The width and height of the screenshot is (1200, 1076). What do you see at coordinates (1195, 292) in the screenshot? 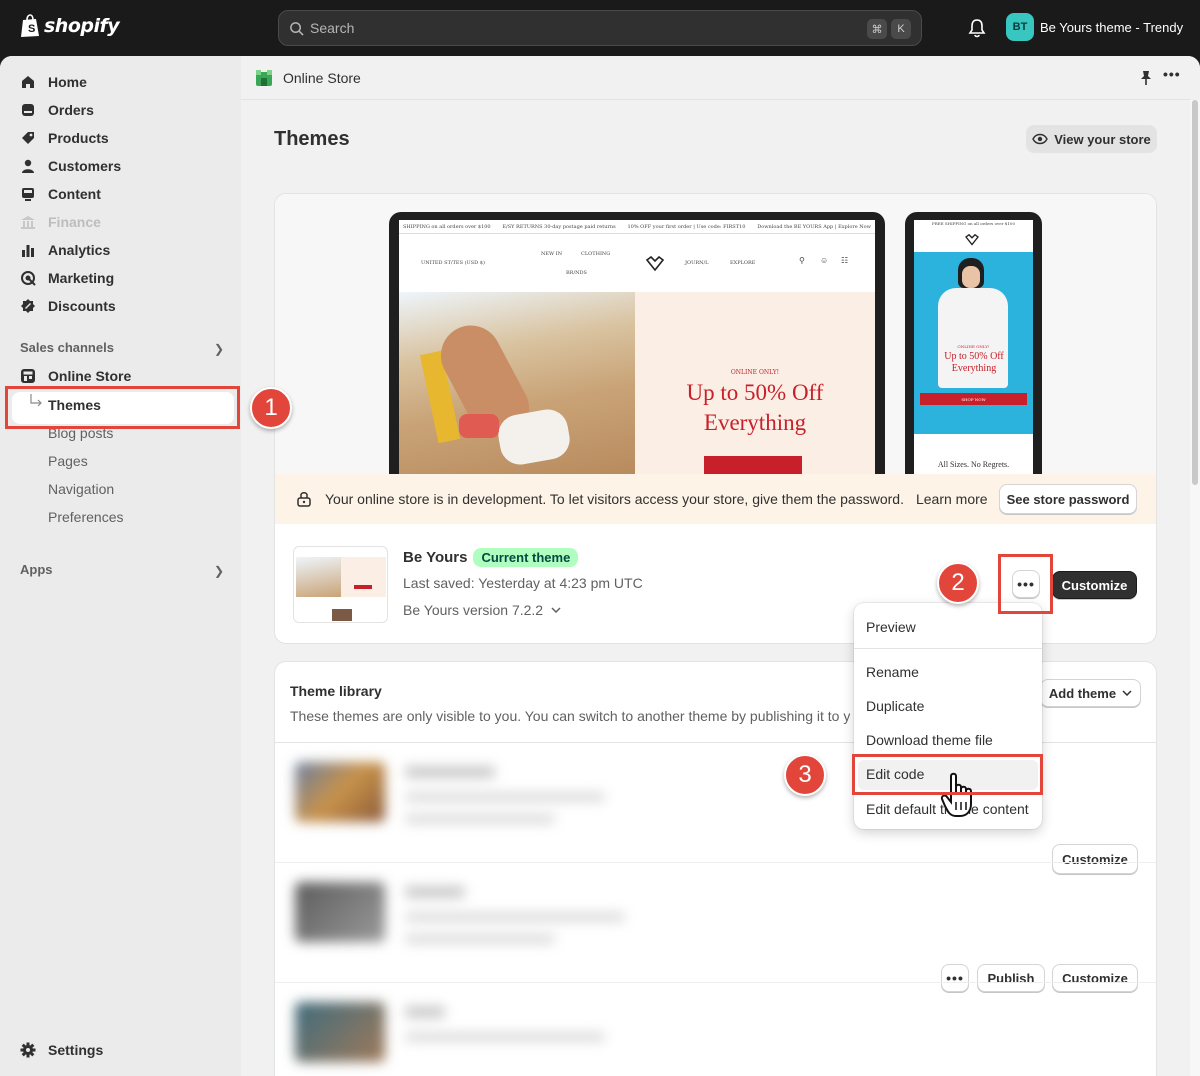
I see `scrollbar-thumb` at bounding box center [1195, 292].